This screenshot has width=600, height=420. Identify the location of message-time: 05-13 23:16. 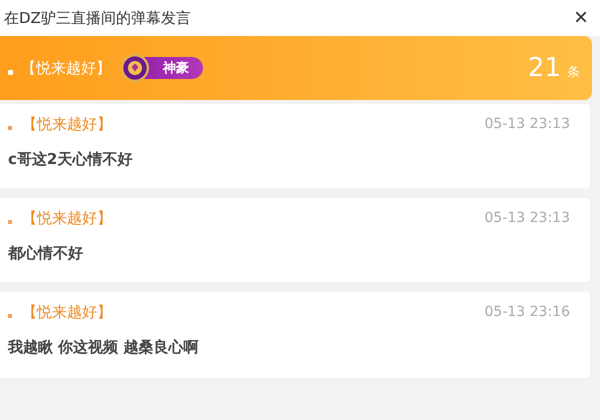
(527, 312).